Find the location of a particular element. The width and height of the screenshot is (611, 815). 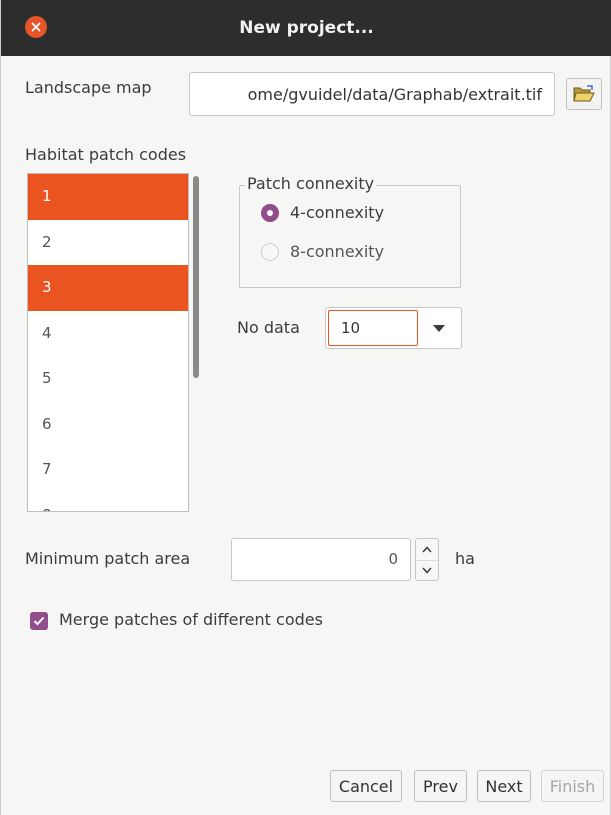

no-data-label: No data is located at coordinates (268, 327).